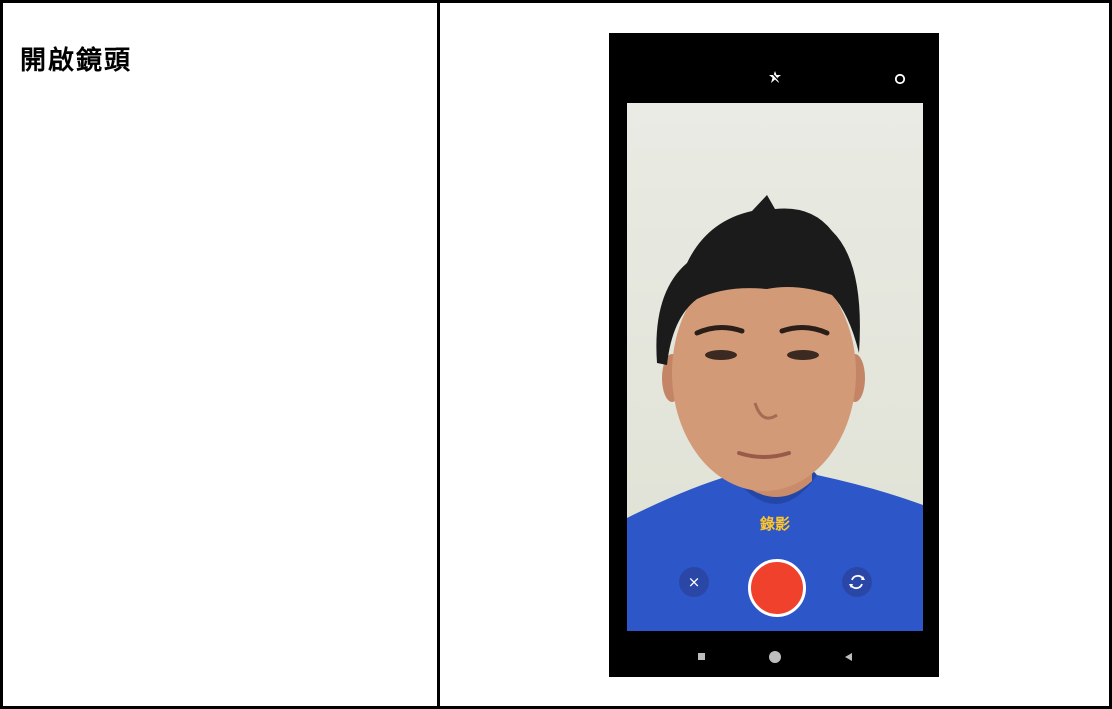 The width and height of the screenshot is (1112, 709). I want to click on close-icon: ×, so click(694, 582).